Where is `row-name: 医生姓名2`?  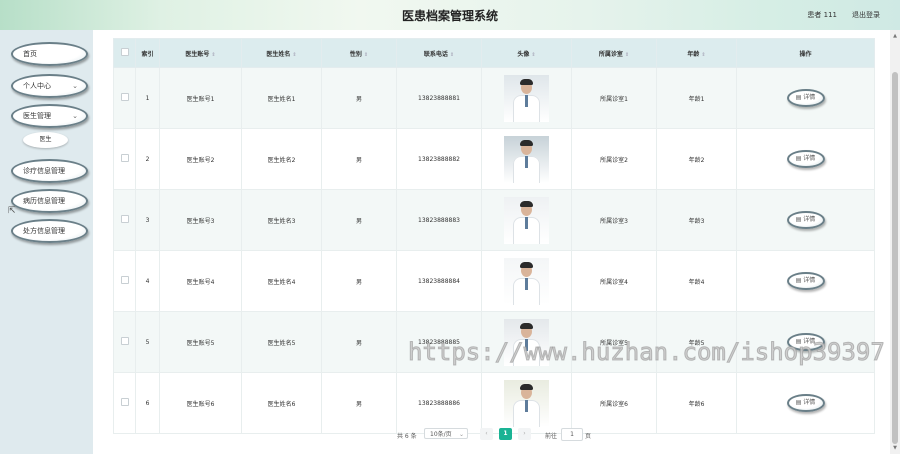
row-name: 医生姓名2 is located at coordinates (281, 159).